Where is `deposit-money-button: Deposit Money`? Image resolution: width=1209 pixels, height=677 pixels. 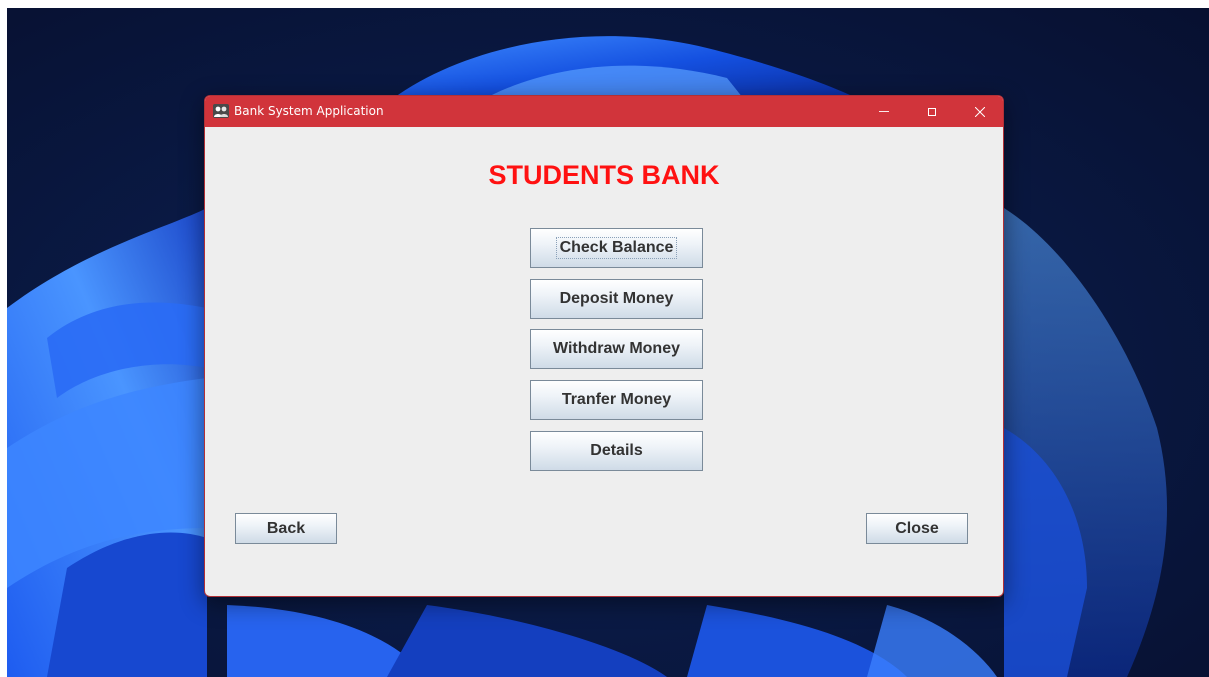 deposit-money-button: Deposit Money is located at coordinates (616, 299).